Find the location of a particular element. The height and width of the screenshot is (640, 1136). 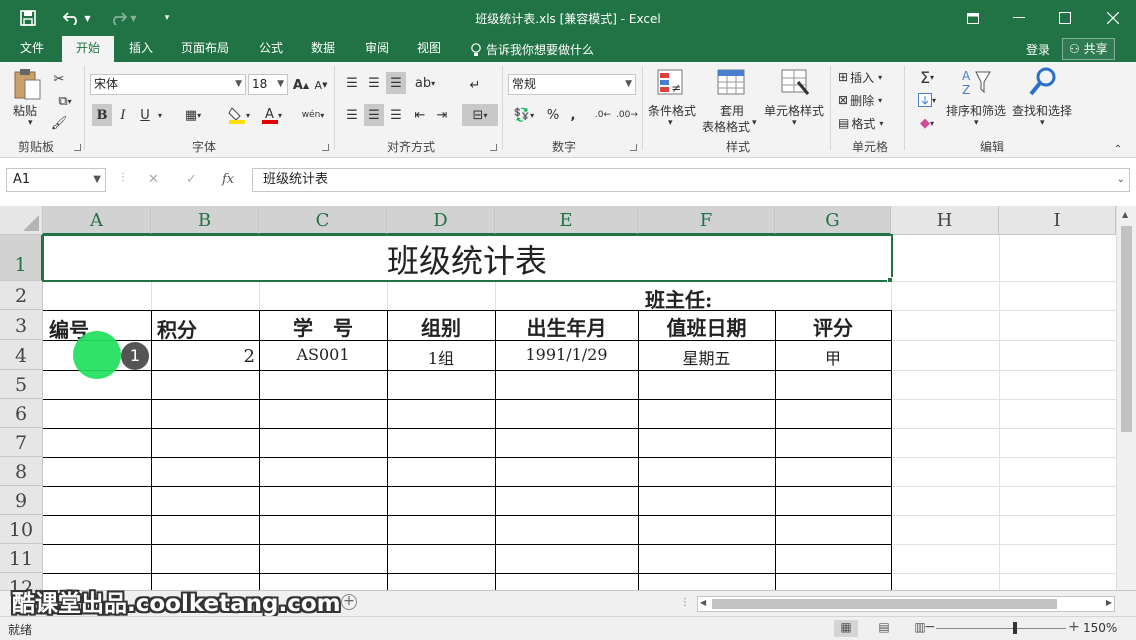

header-cell-group: 组别 is located at coordinates (441, 326).